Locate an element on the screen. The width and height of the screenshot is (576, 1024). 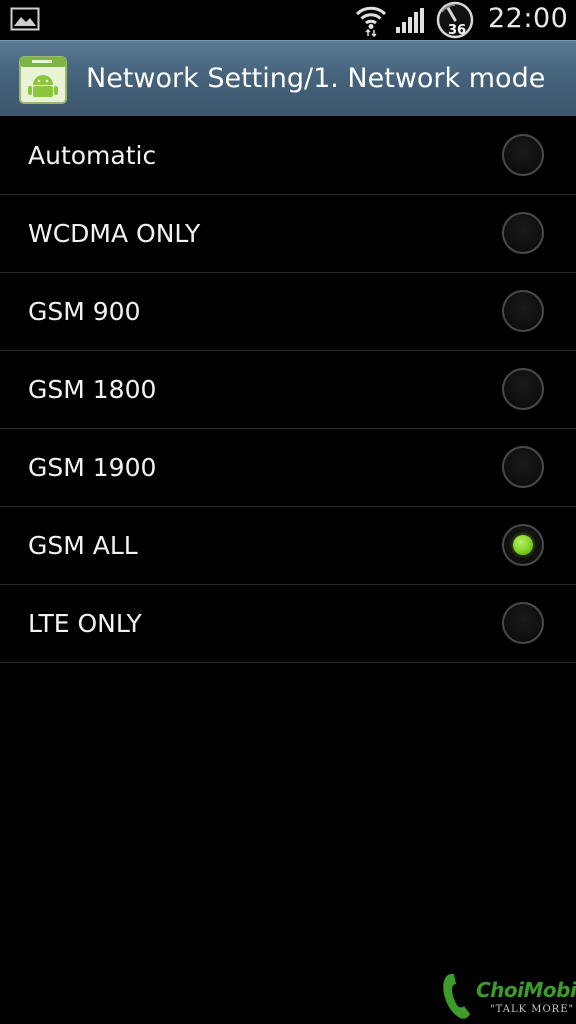
option-label: WCDMA ONLY is located at coordinates (114, 233).